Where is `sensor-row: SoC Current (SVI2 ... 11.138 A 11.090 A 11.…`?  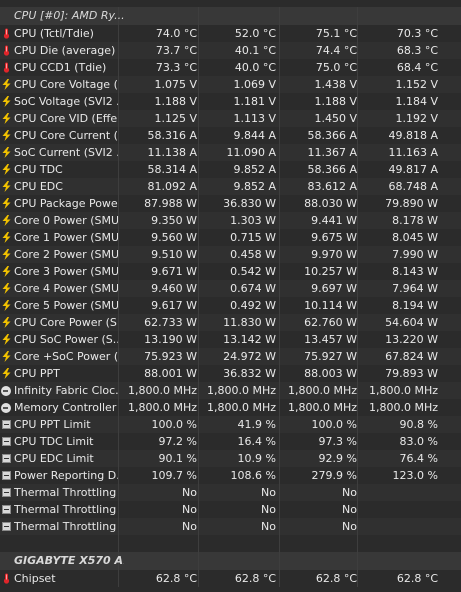 sensor-row: SoC Current (SVI2 ... 11.138 A 11.090 A 11.… is located at coordinates (230, 152).